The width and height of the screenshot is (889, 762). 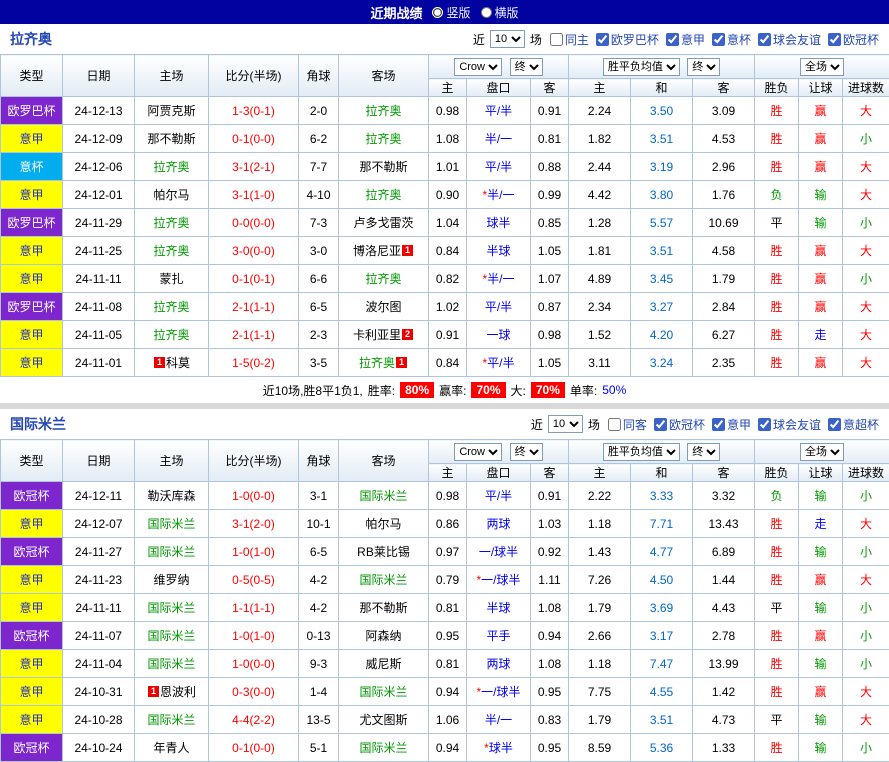 I want to click on home-team-name: 维罗纳, so click(x=171, y=580).